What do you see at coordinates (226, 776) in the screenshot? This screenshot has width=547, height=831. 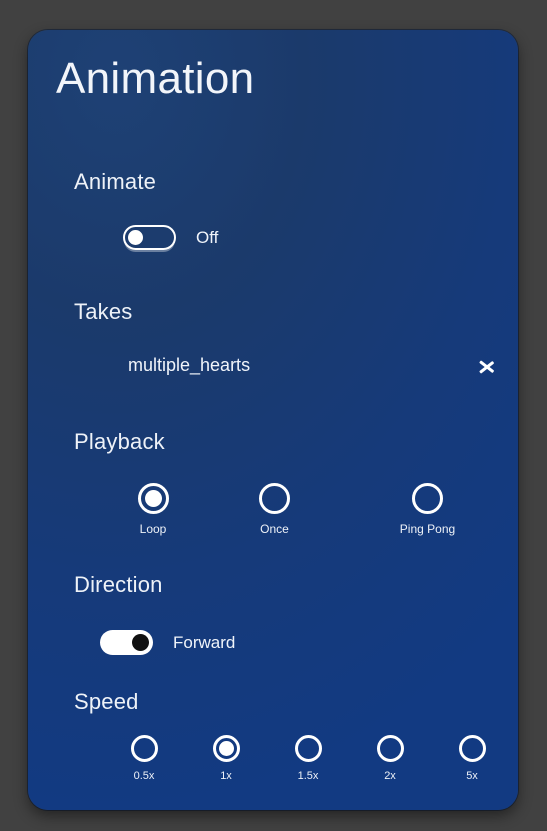 I see `speed-option-label: 1x` at bounding box center [226, 776].